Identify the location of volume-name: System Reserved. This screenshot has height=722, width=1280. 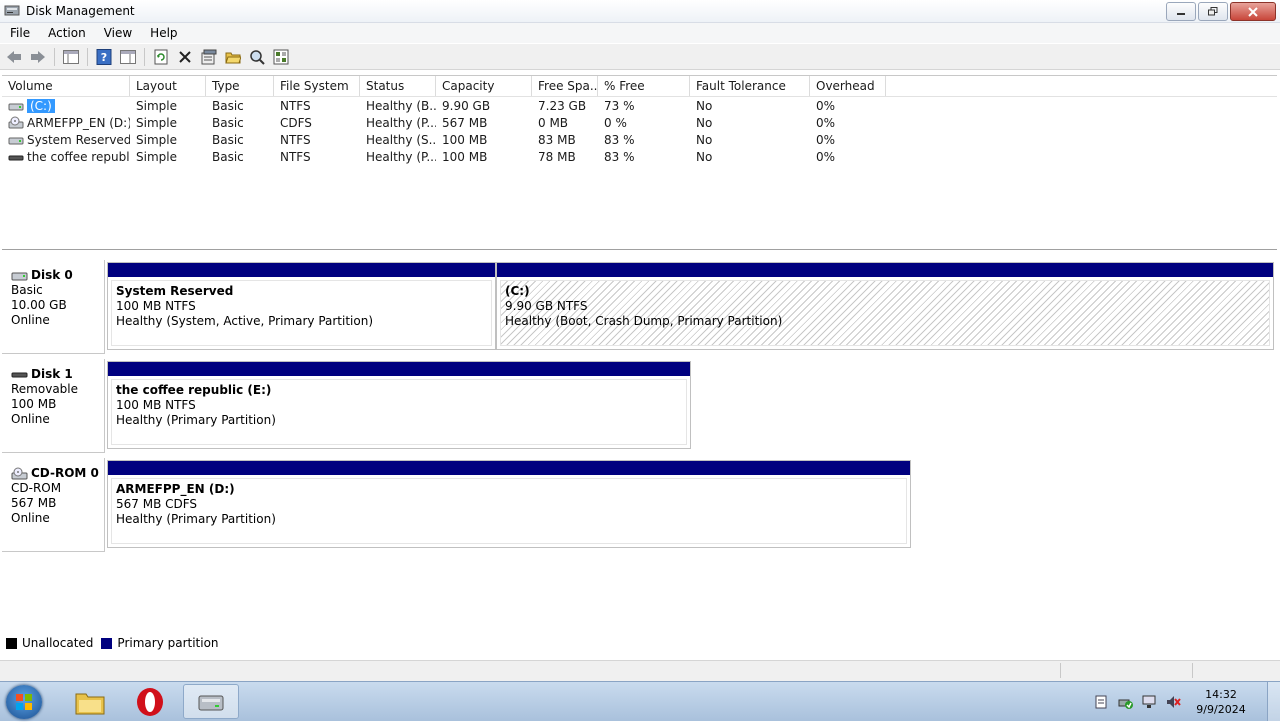
(78, 139).